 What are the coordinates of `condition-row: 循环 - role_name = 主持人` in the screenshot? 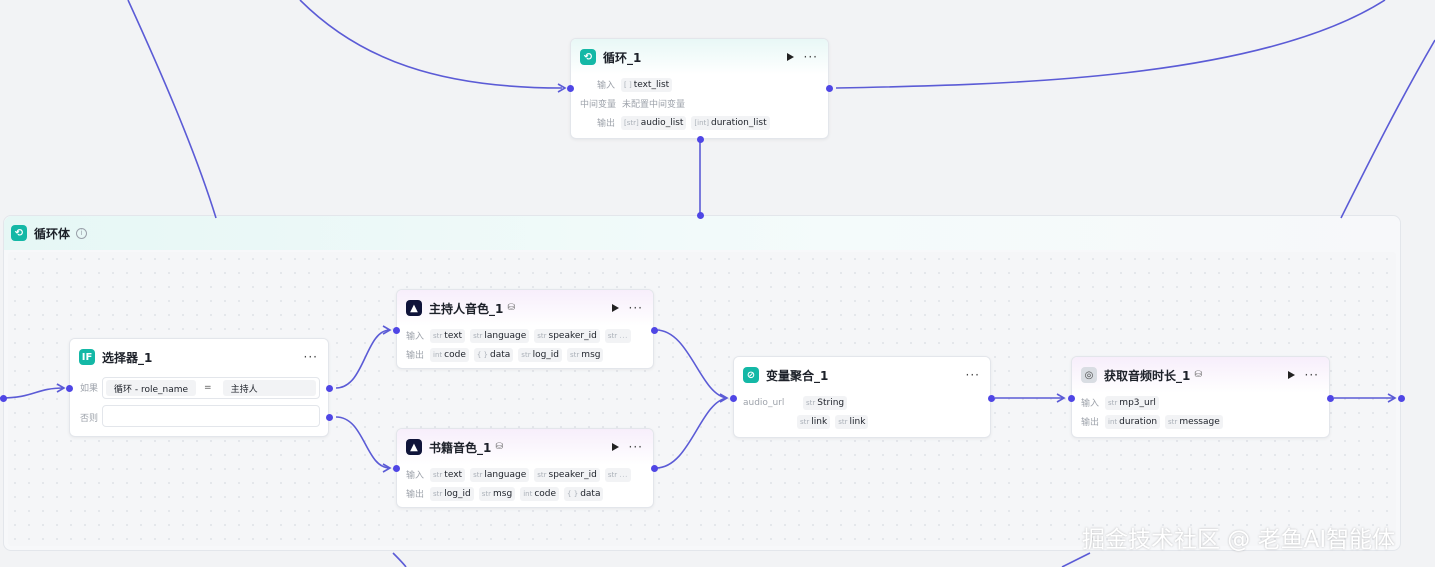 It's located at (211, 388).